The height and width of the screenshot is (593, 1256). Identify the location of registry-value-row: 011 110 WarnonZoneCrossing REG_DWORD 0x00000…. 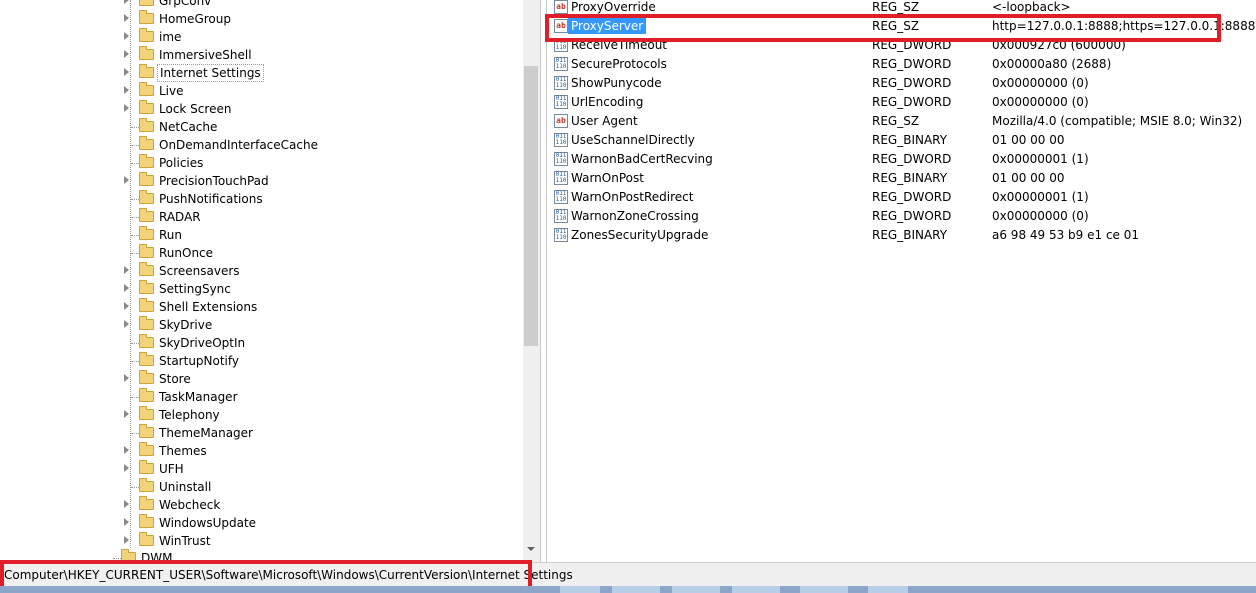
(901, 216).